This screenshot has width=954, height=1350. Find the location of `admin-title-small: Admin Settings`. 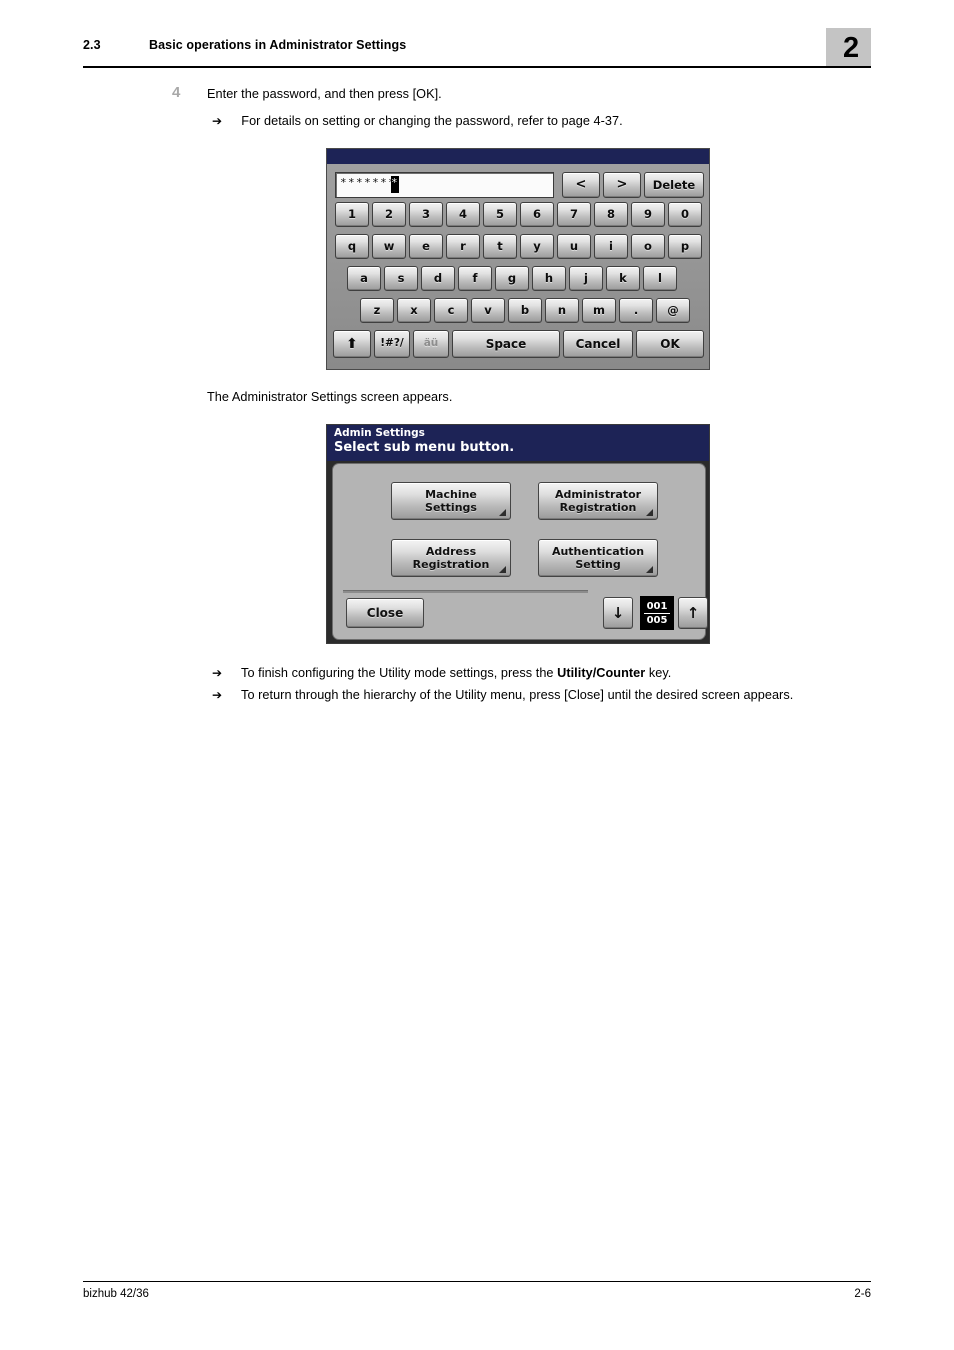

admin-title-small: Admin Settings is located at coordinates (379, 433).